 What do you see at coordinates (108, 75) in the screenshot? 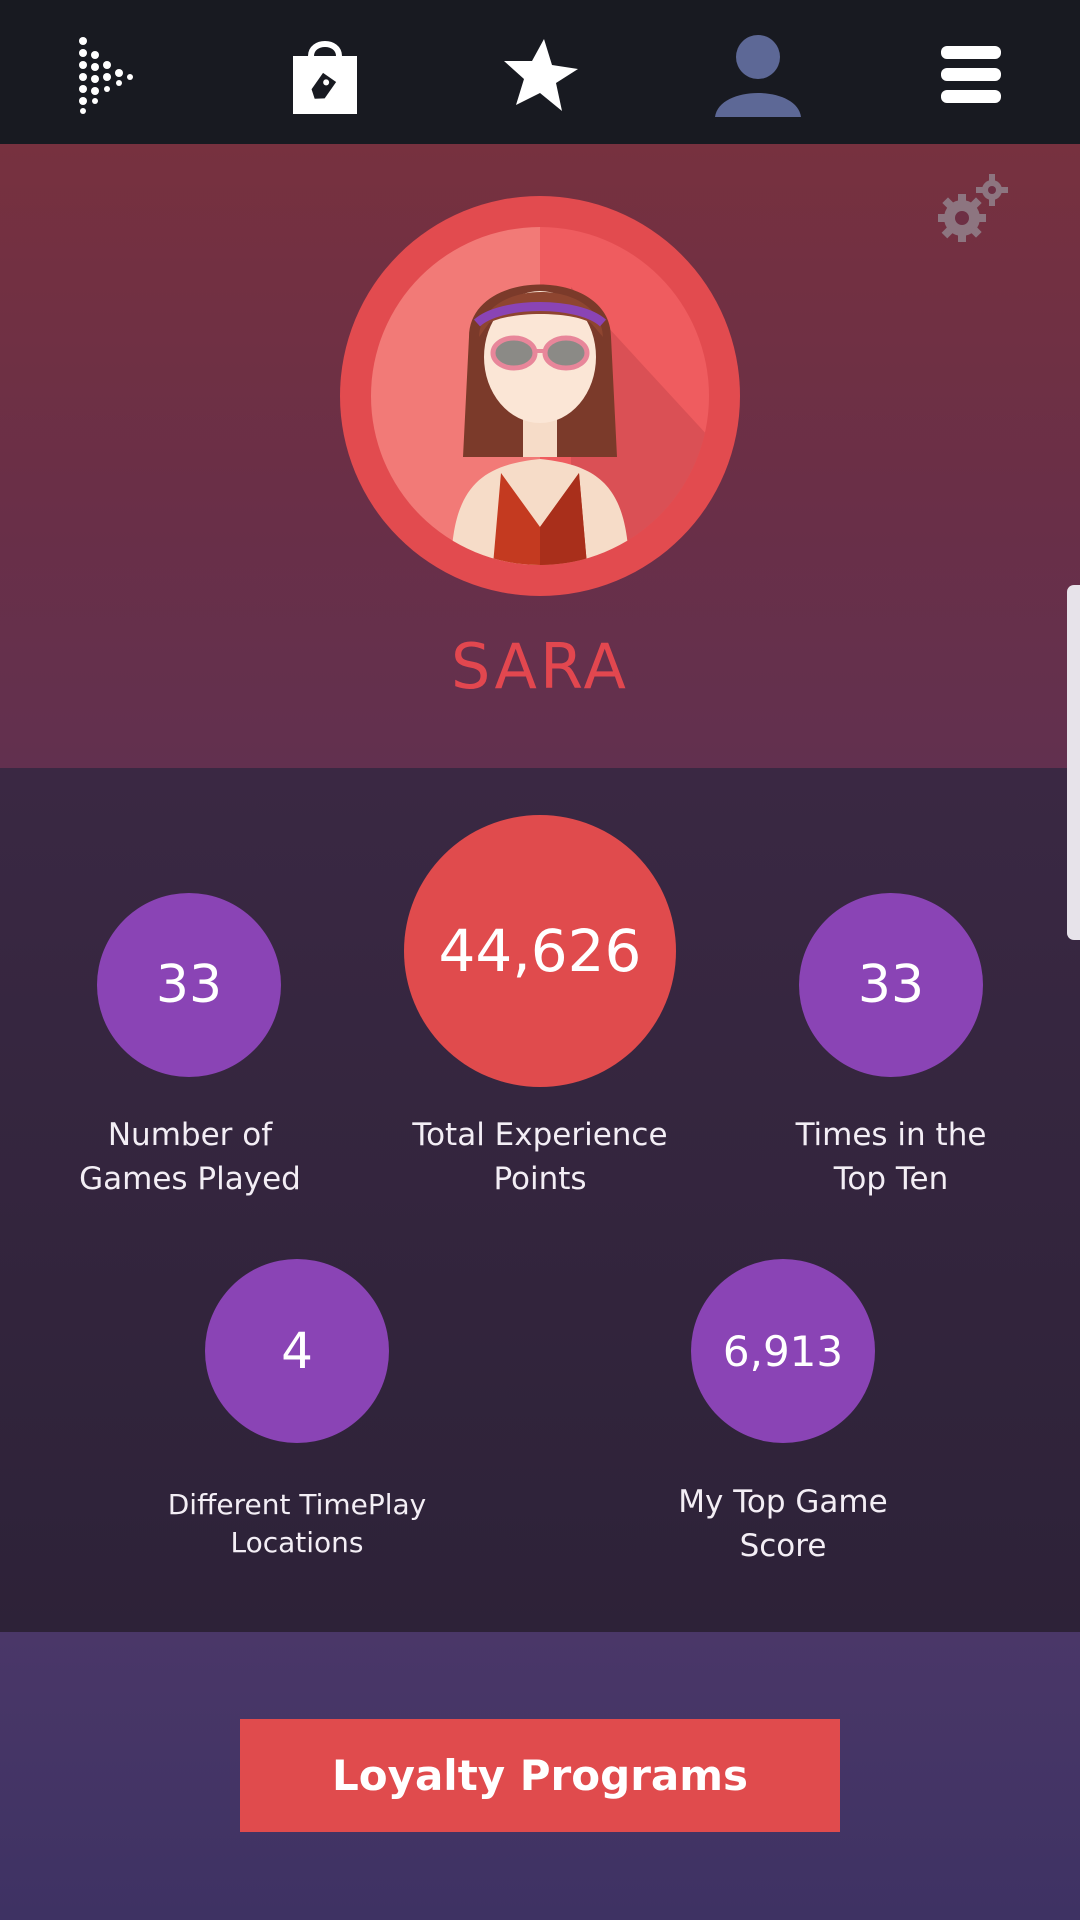
I see `timeplay-logo-icon` at bounding box center [108, 75].